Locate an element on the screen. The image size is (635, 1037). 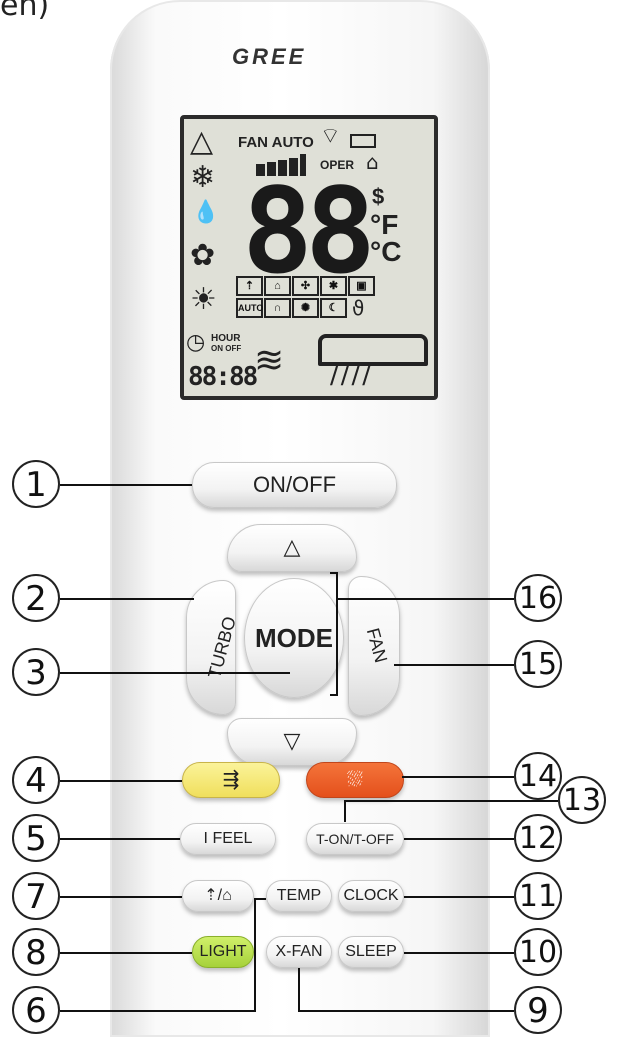
swing-updown-button: ⇶ is located at coordinates (231, 780).